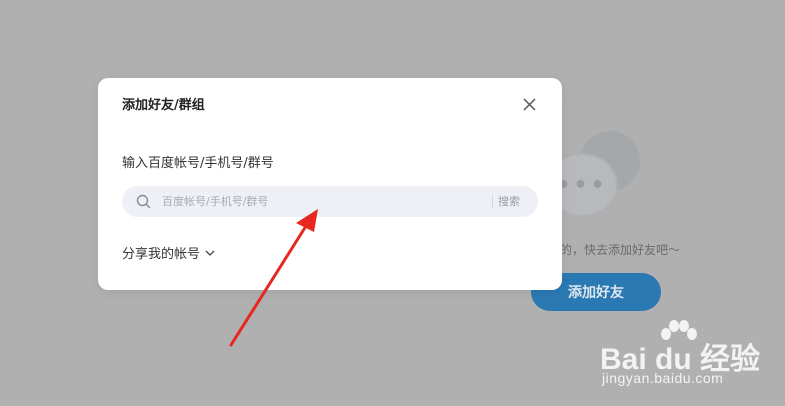  What do you see at coordinates (210, 253) in the screenshot?
I see `chevron-down-icon` at bounding box center [210, 253].